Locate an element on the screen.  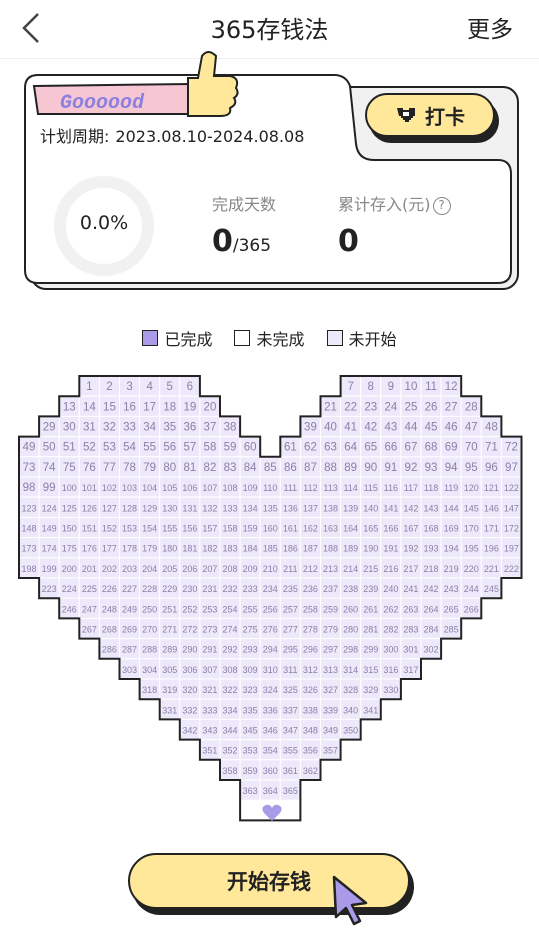
day-number: 176 is located at coordinates (89, 549).